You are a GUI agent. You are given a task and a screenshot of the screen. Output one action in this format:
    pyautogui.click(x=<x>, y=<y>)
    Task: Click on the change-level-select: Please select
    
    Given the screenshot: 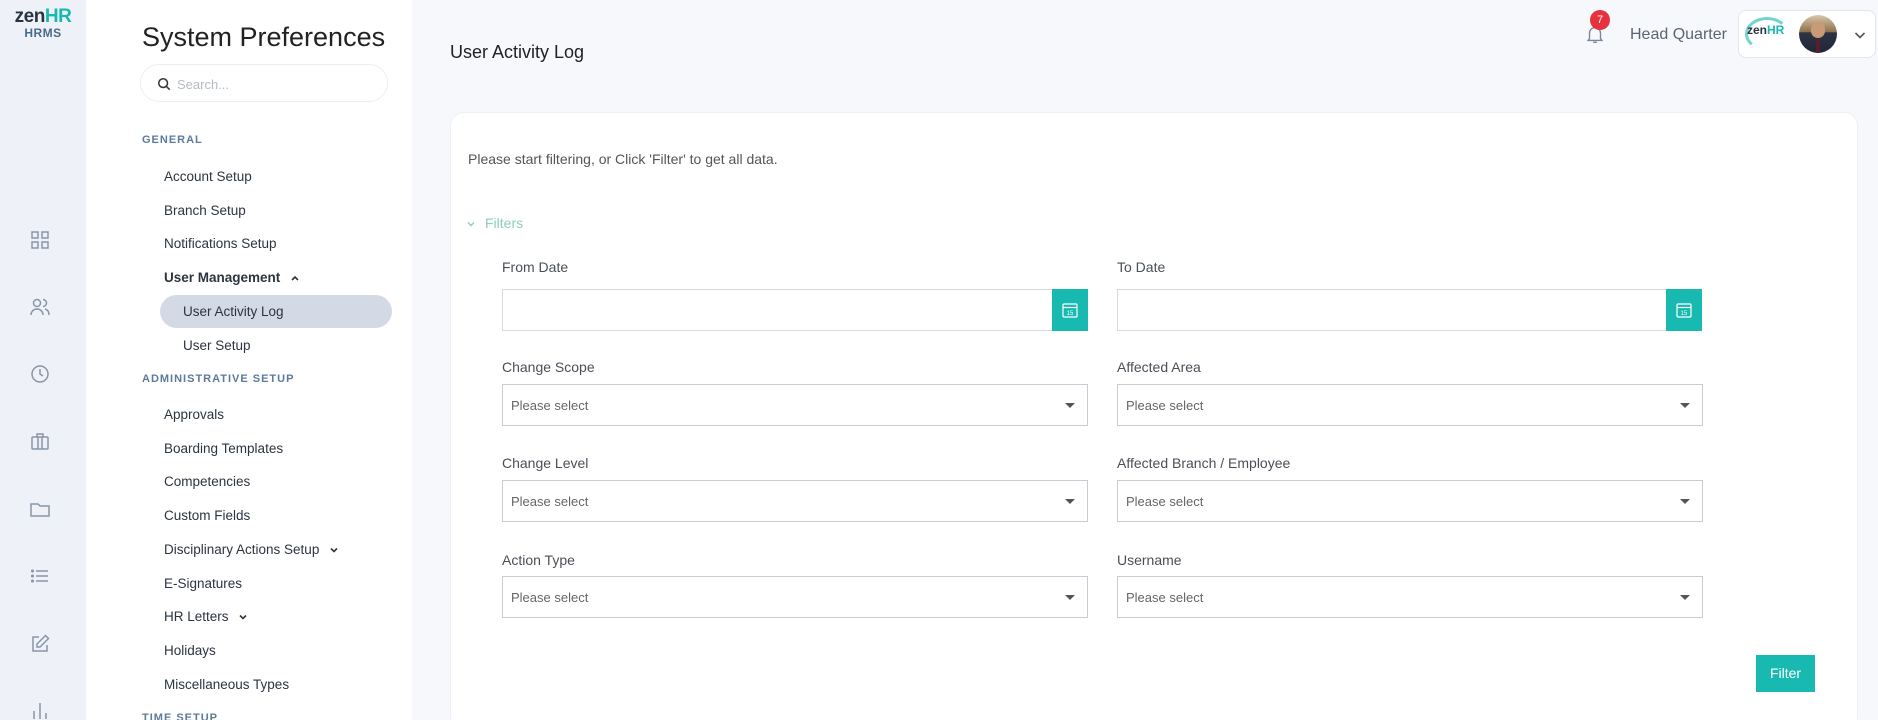 What is the action you would take?
    pyautogui.click(x=795, y=501)
    